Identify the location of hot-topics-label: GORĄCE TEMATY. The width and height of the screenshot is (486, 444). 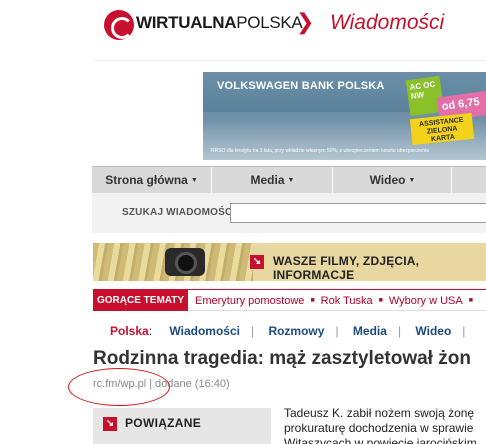
(141, 300).